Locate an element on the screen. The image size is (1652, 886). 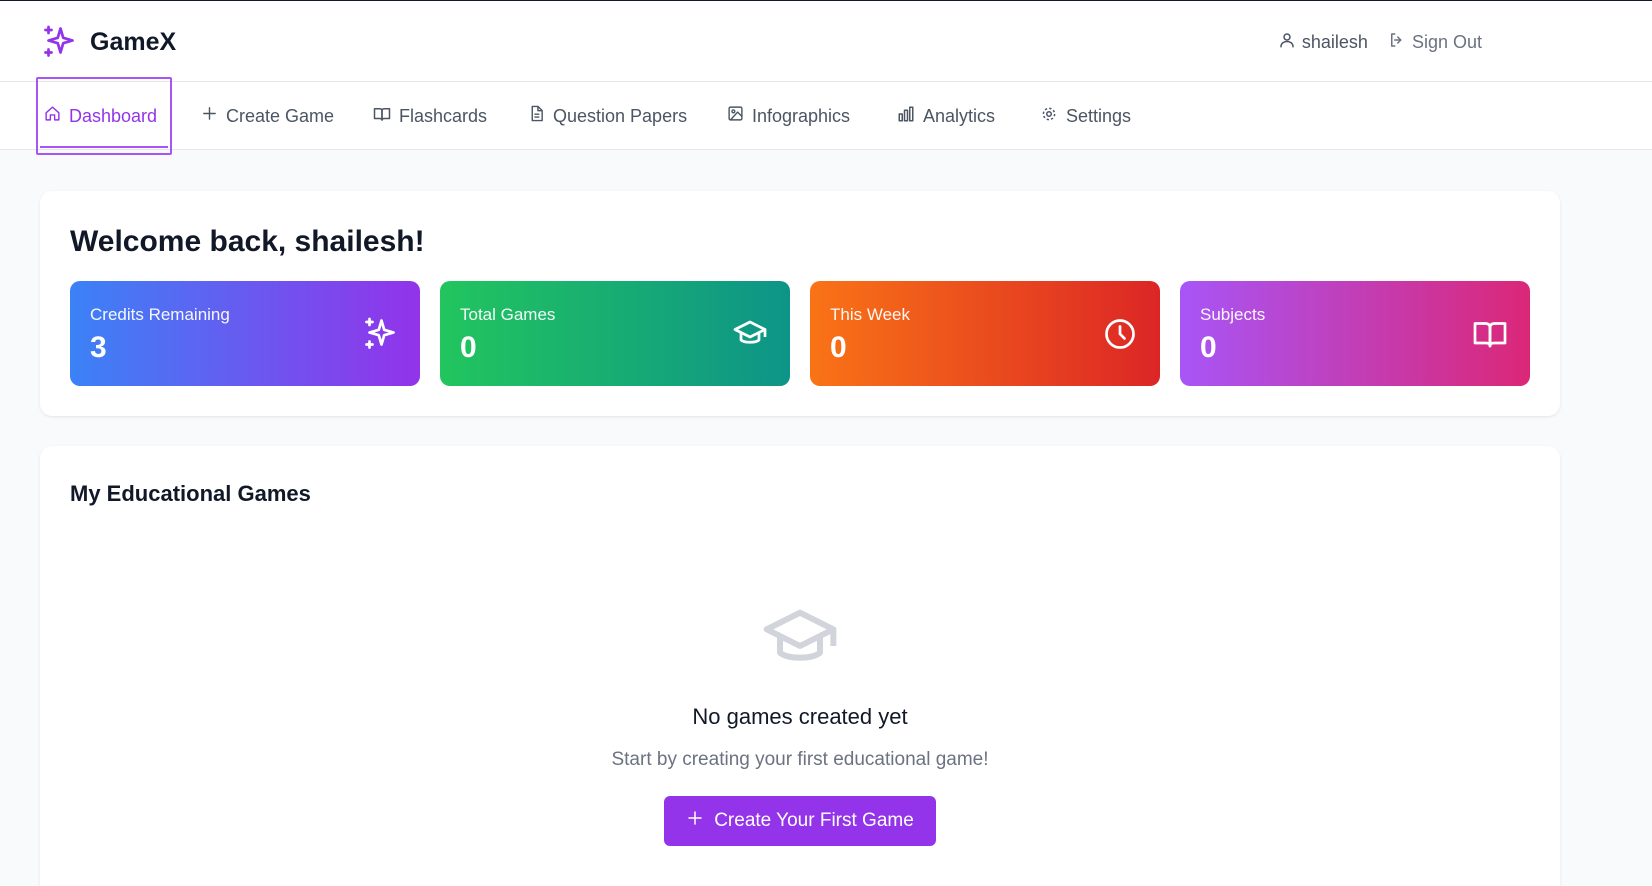
book-open-icon is located at coordinates (1490, 334).